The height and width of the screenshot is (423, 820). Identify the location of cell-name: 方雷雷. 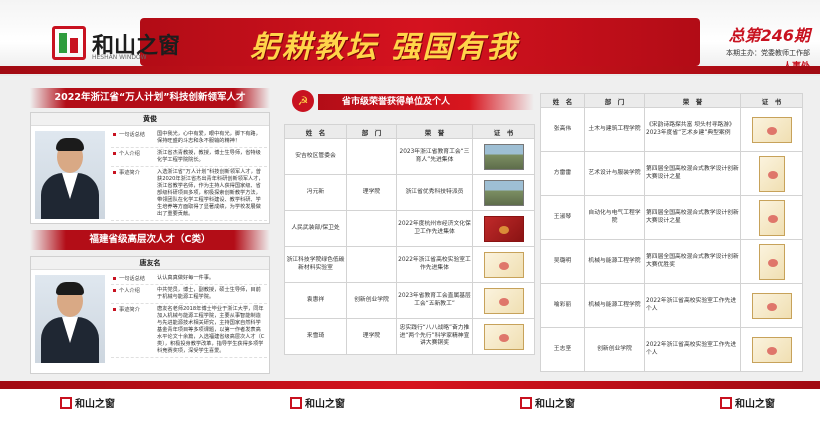
(562, 173).